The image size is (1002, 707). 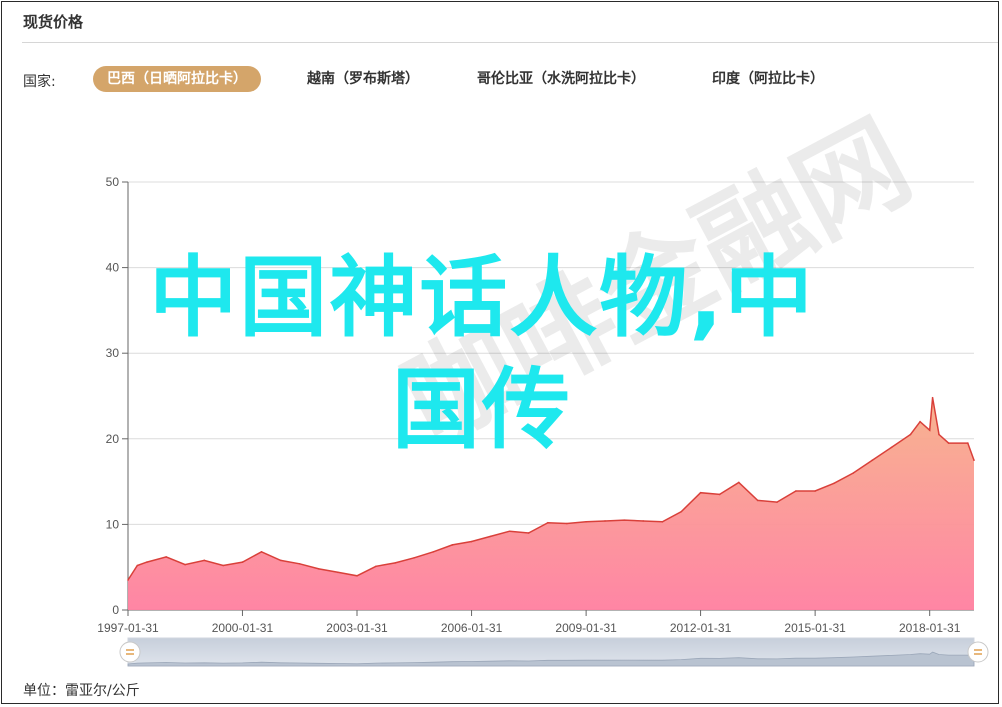 I want to click on unit-label: 单位：雷亚尔/公斤, so click(x=81, y=691).